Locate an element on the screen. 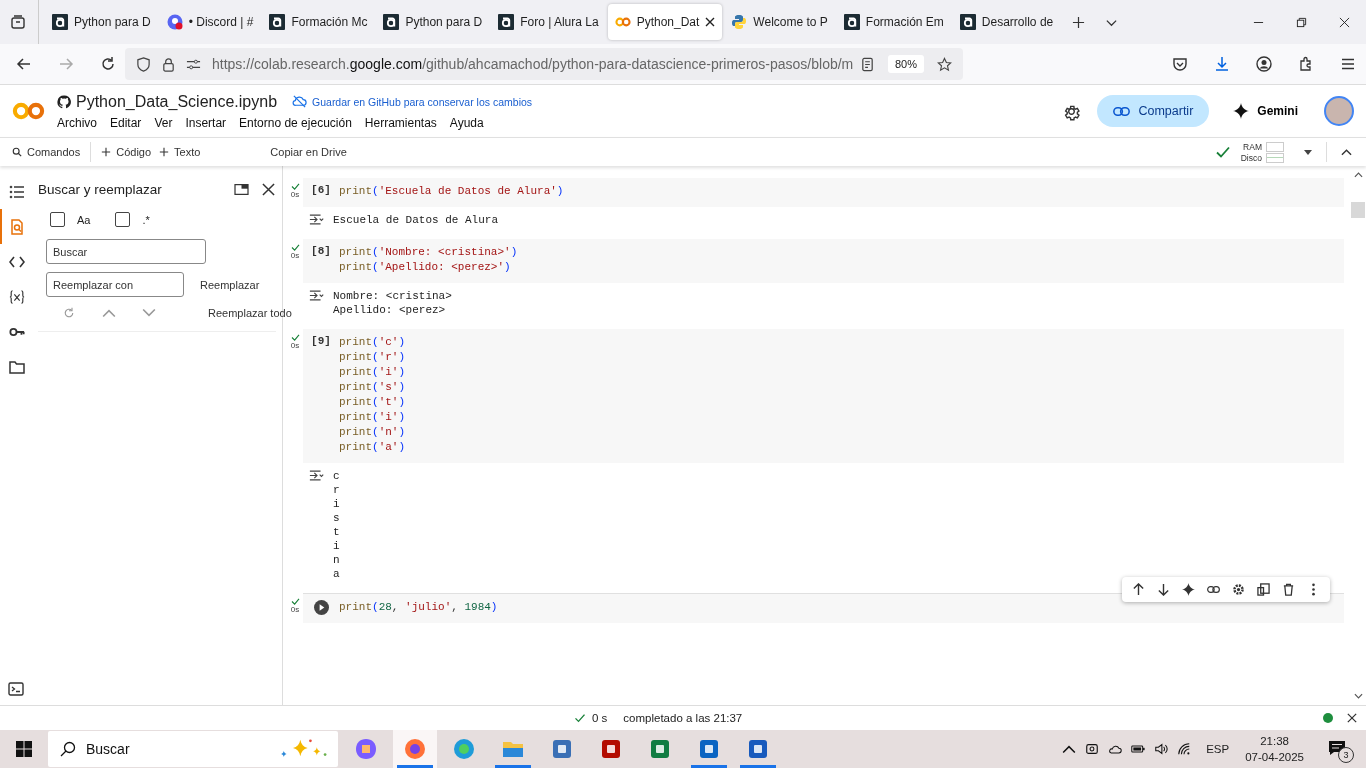 This screenshot has width=1366, height=768. copy-to-drive-button: Copiar en Drive is located at coordinates (308, 152).